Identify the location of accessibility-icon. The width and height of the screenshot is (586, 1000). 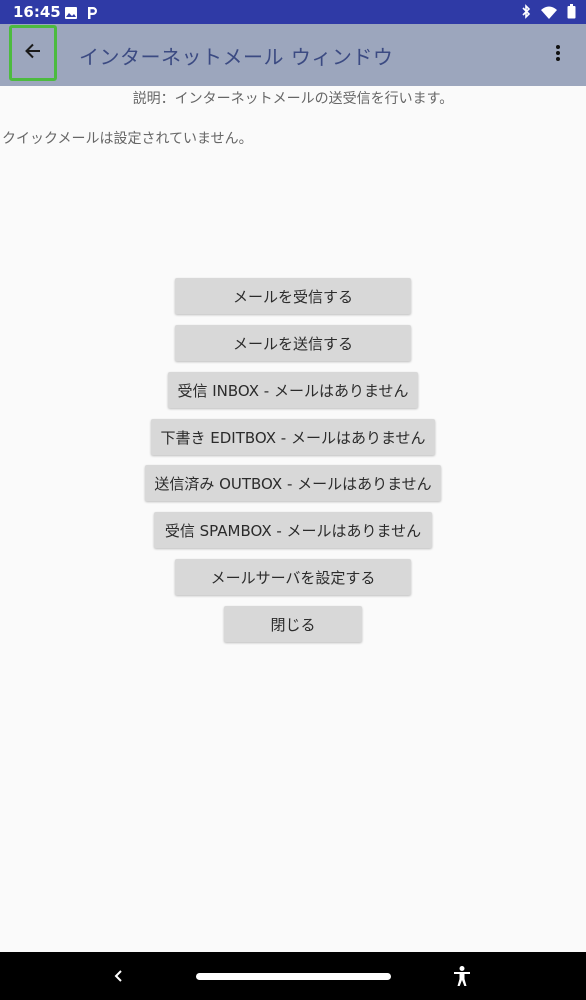
(462, 978).